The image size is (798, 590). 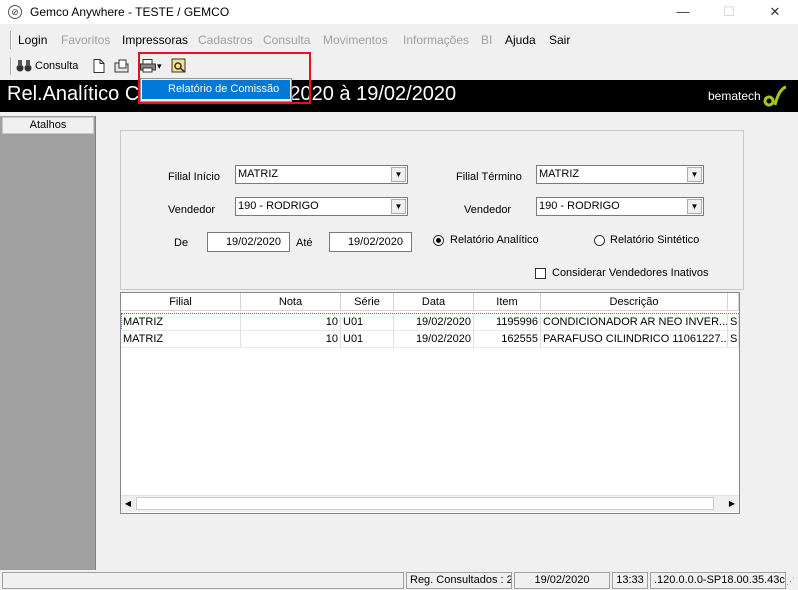 What do you see at coordinates (181, 302) in the screenshot?
I see `col-header-filial: Filial` at bounding box center [181, 302].